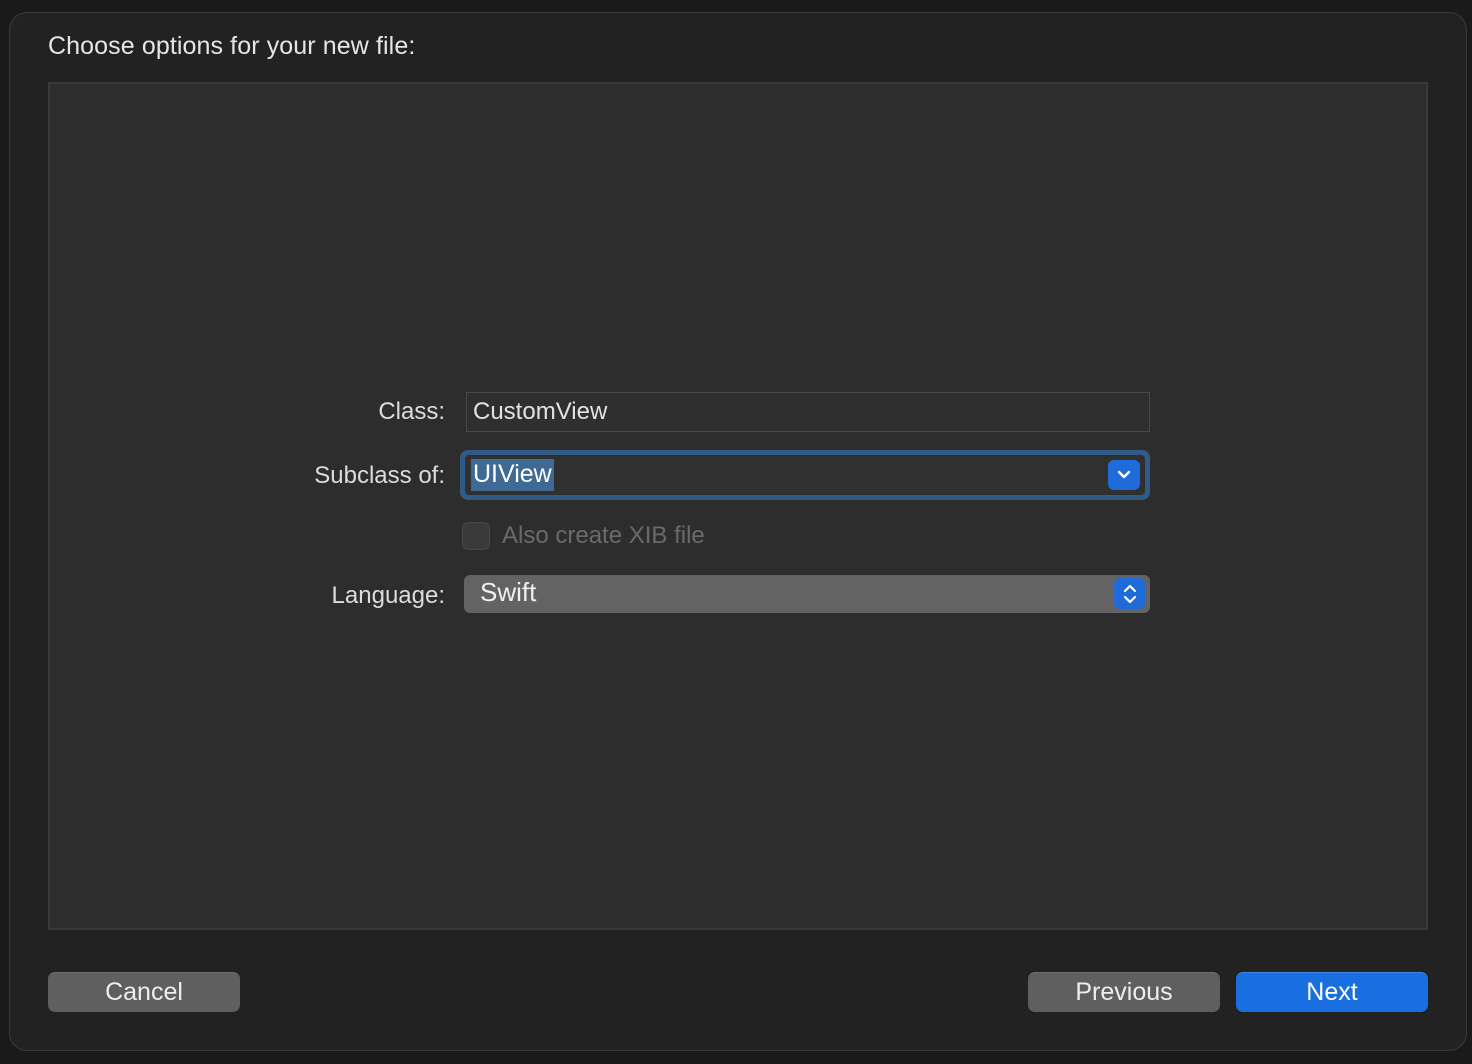 The width and height of the screenshot is (1472, 1064). Describe the element at coordinates (805, 475) in the screenshot. I see `subclass-combo-box` at that location.